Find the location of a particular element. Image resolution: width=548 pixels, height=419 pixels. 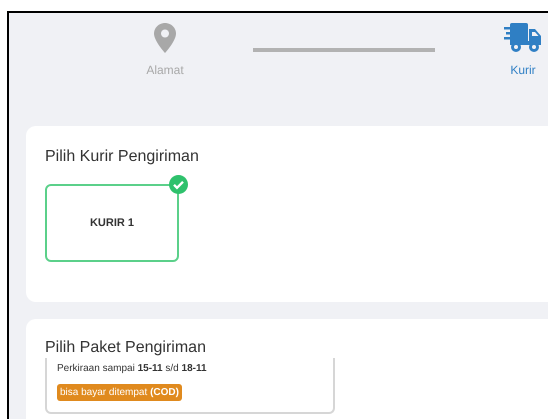

cod-badge: bisa bayar ditempat (COD) is located at coordinates (119, 392).